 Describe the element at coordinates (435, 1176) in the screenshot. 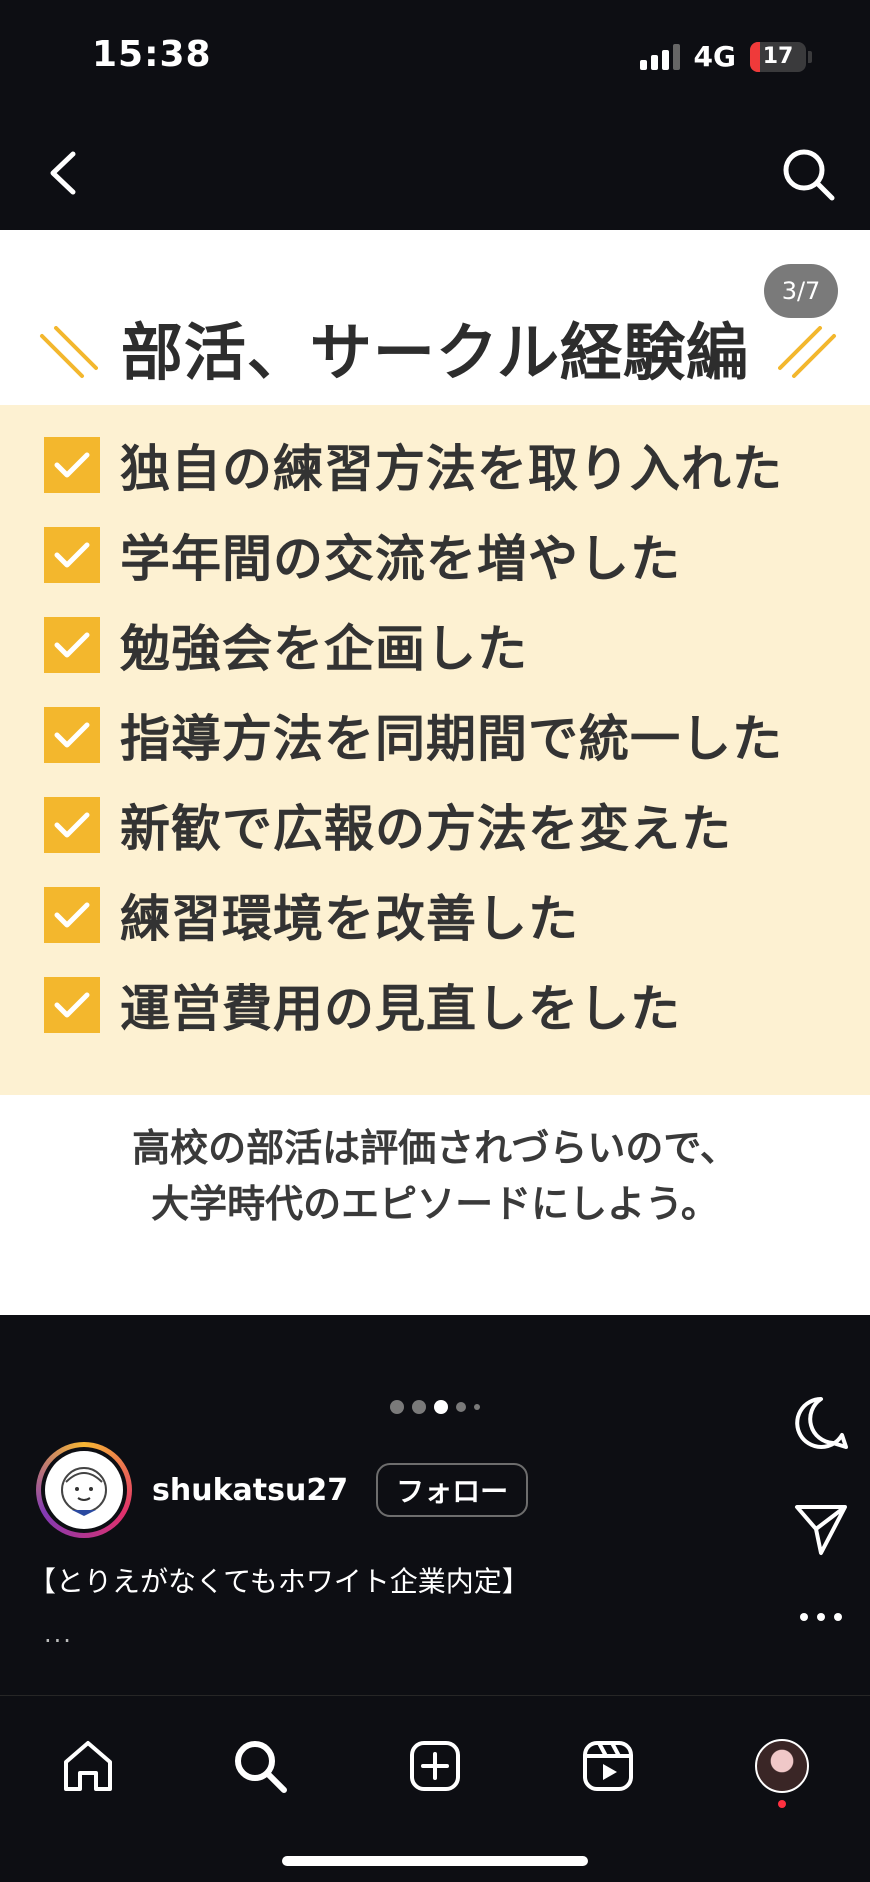

I see `post-footer-text: 高校の部活は評価されづらいので、 大学時代のエピソードにしよう。` at that location.